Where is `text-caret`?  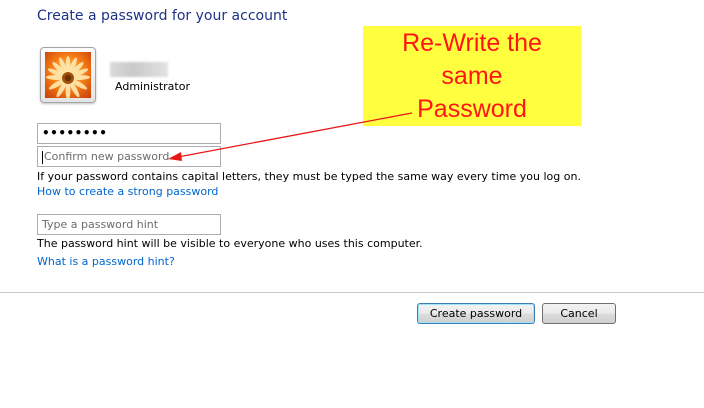
text-caret is located at coordinates (42, 157).